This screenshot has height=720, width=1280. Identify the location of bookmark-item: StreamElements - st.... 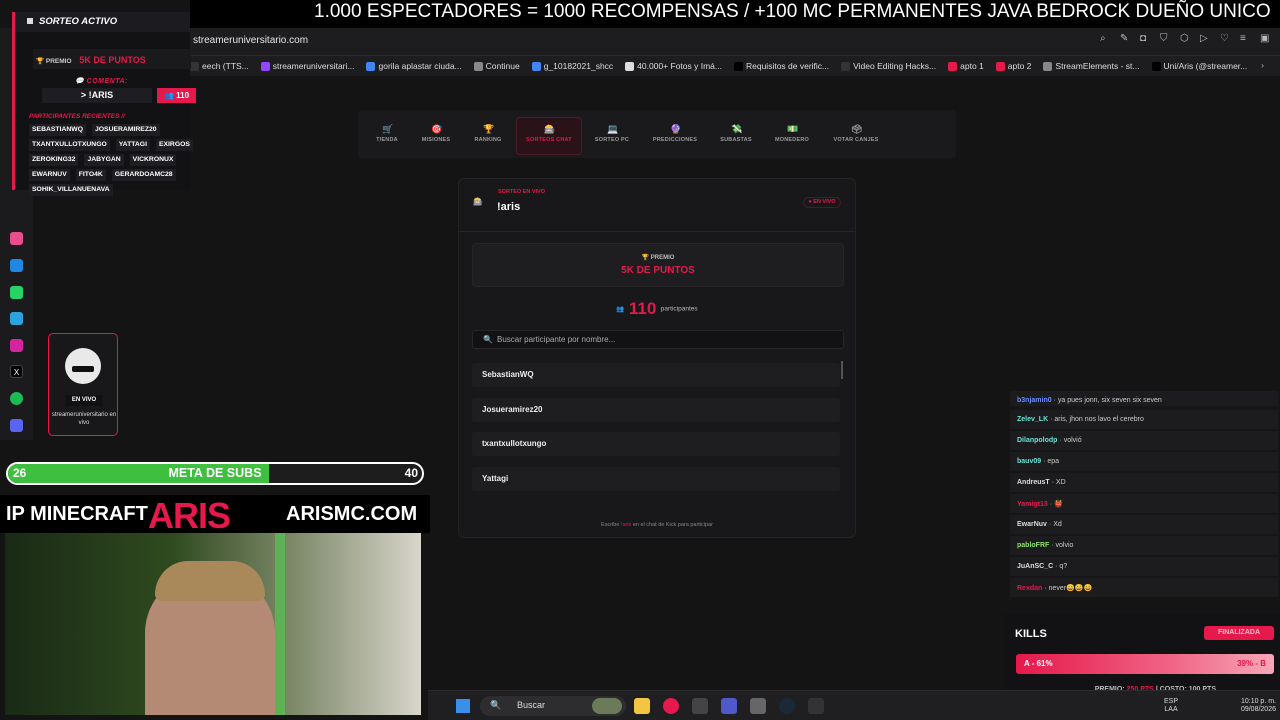
(1091, 66).